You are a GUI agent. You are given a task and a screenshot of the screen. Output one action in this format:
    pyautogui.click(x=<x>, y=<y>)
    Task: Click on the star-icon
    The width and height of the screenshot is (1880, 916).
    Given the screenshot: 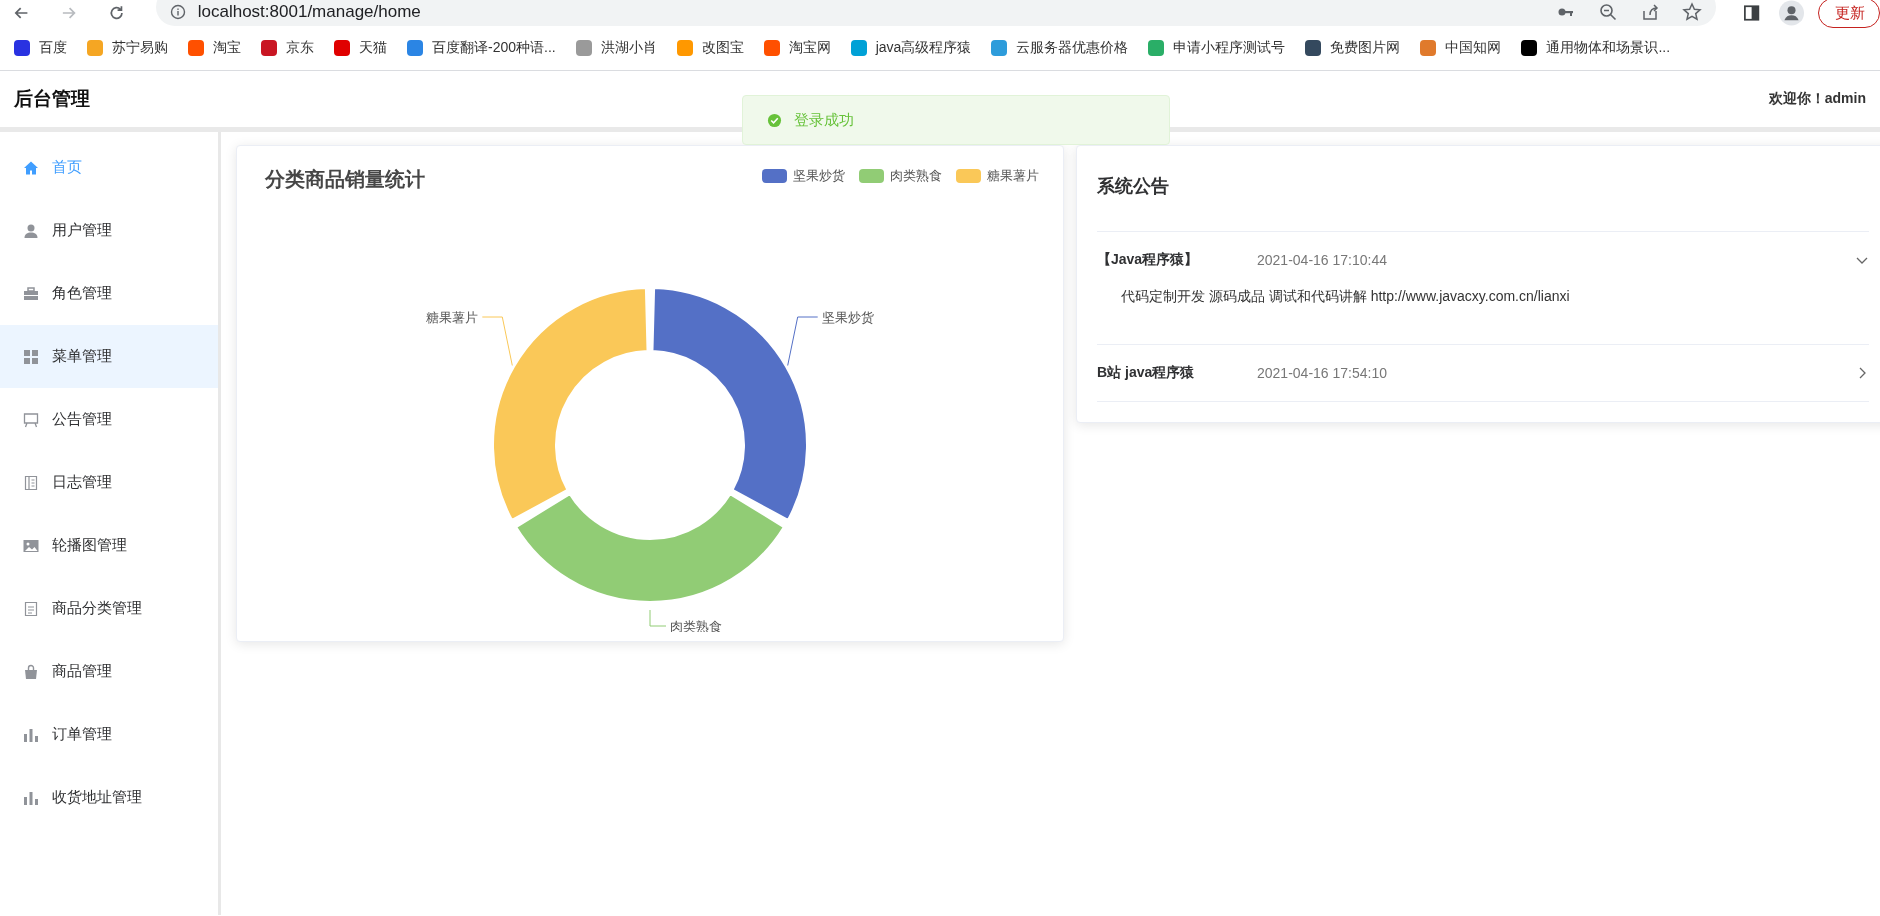 What is the action you would take?
    pyautogui.click(x=1691, y=12)
    